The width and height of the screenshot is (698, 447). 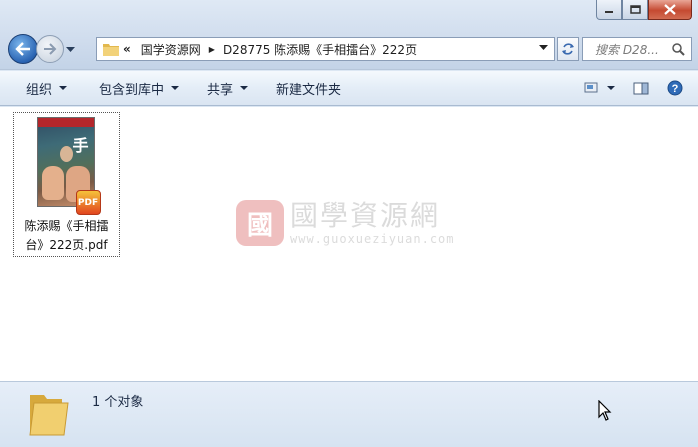 What do you see at coordinates (127, 49) in the screenshot?
I see `address-overflow: «` at bounding box center [127, 49].